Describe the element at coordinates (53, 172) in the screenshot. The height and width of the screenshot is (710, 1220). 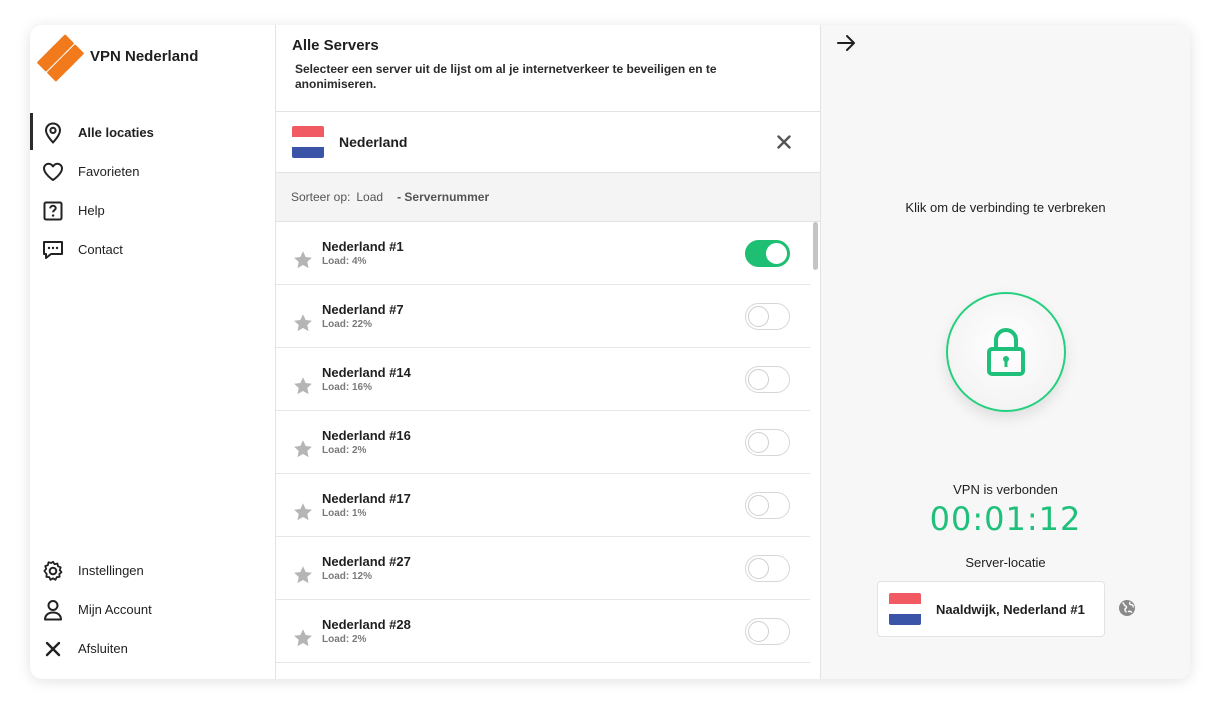
I see `heart-icon` at that location.